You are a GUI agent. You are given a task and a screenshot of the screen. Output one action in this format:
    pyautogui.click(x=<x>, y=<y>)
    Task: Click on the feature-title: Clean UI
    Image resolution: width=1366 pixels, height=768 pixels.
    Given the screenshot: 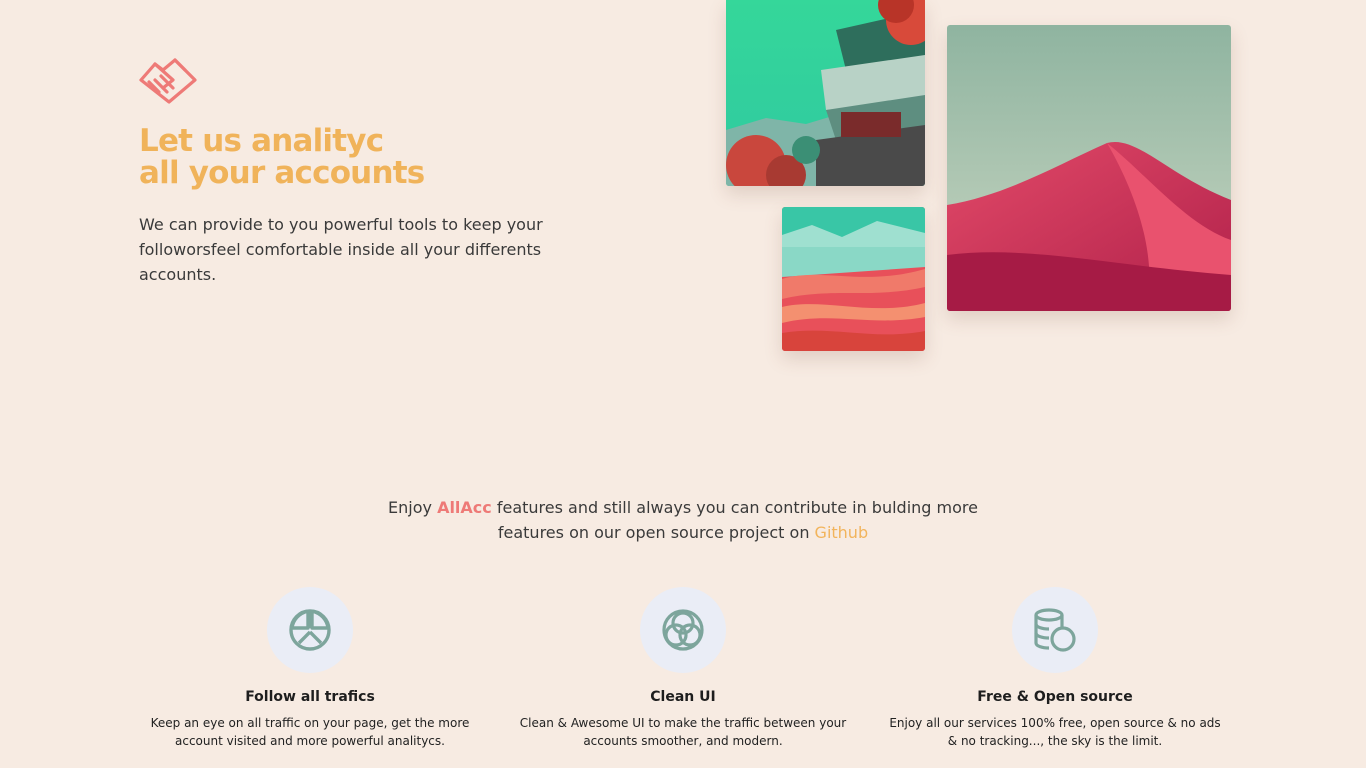 What is the action you would take?
    pyautogui.click(x=683, y=697)
    